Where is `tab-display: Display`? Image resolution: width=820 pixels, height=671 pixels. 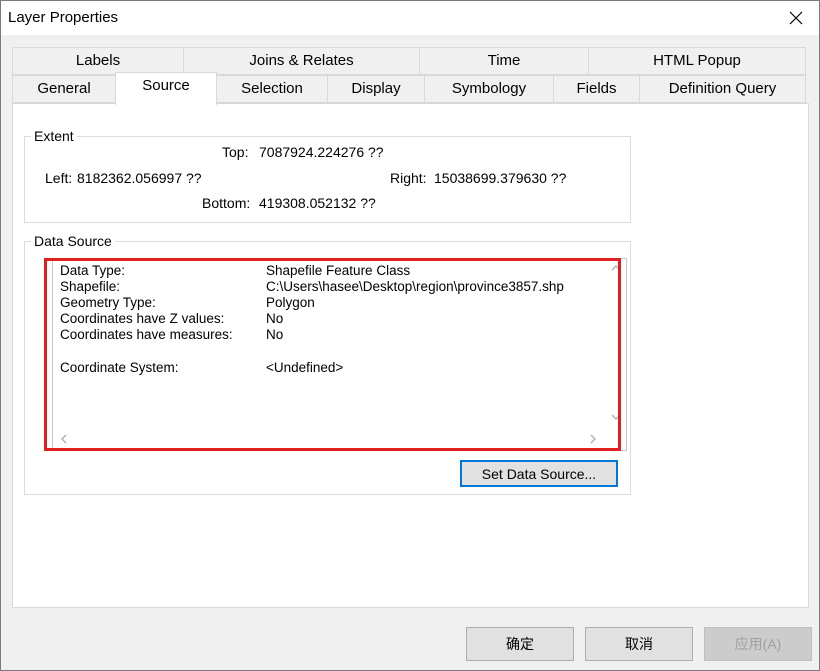
tab-display: Display is located at coordinates (376, 89).